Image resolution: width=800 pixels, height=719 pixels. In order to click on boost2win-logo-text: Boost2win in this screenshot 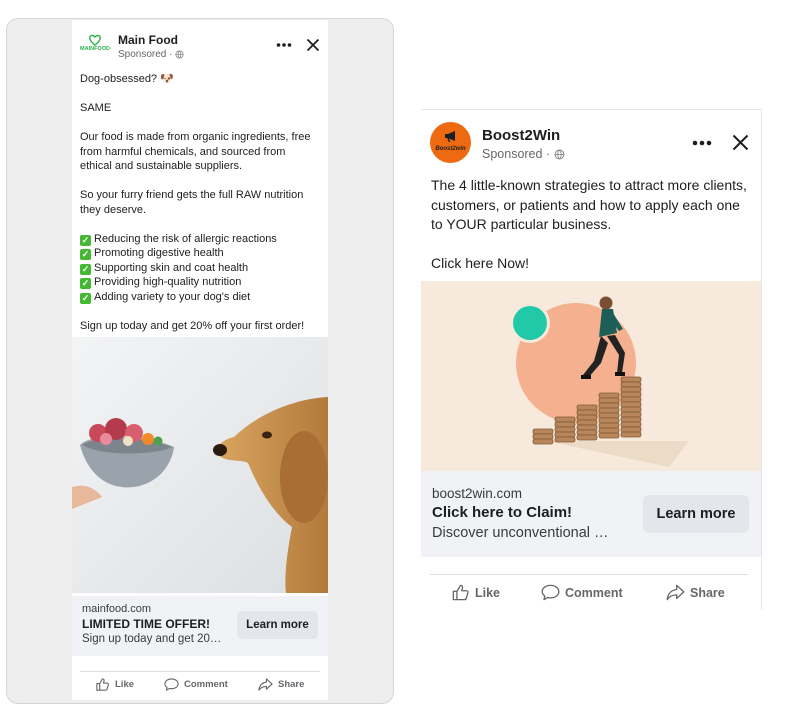, I will do `click(450, 149)`.